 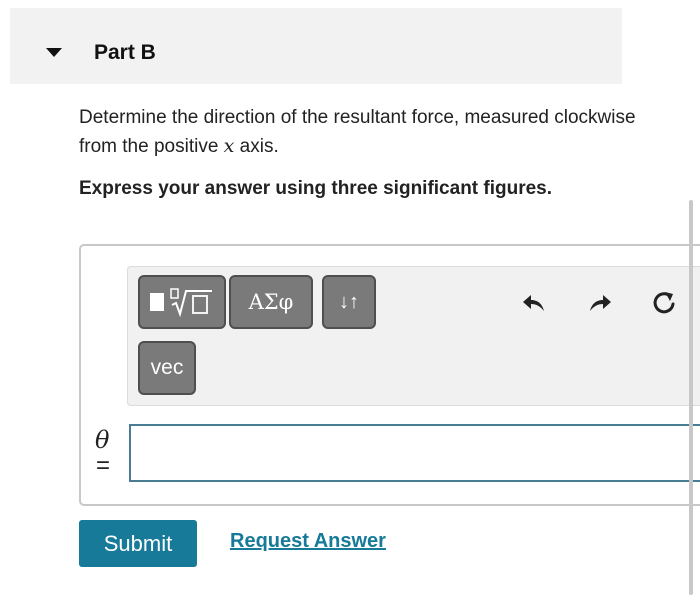 I want to click on equals-sign: =, so click(x=103, y=465).